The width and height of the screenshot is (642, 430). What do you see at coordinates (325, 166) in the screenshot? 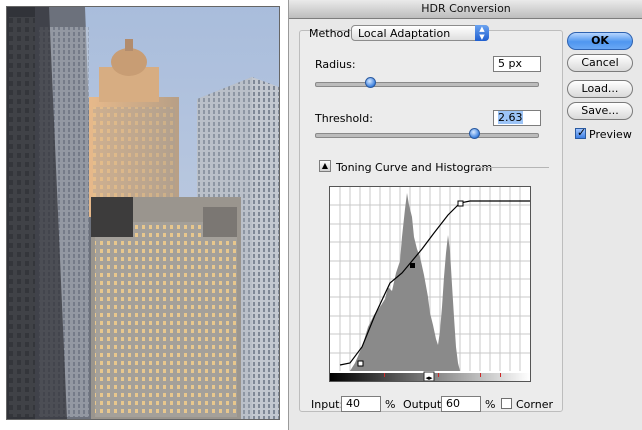
I see `disclosure-triangle-icon: ▲` at bounding box center [325, 166].